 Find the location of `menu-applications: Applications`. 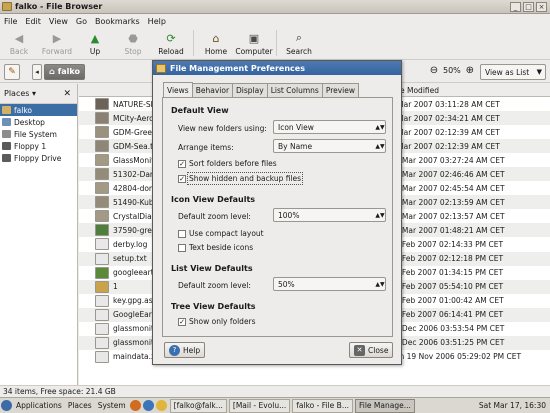

menu-applications: Applications is located at coordinates (39, 405).